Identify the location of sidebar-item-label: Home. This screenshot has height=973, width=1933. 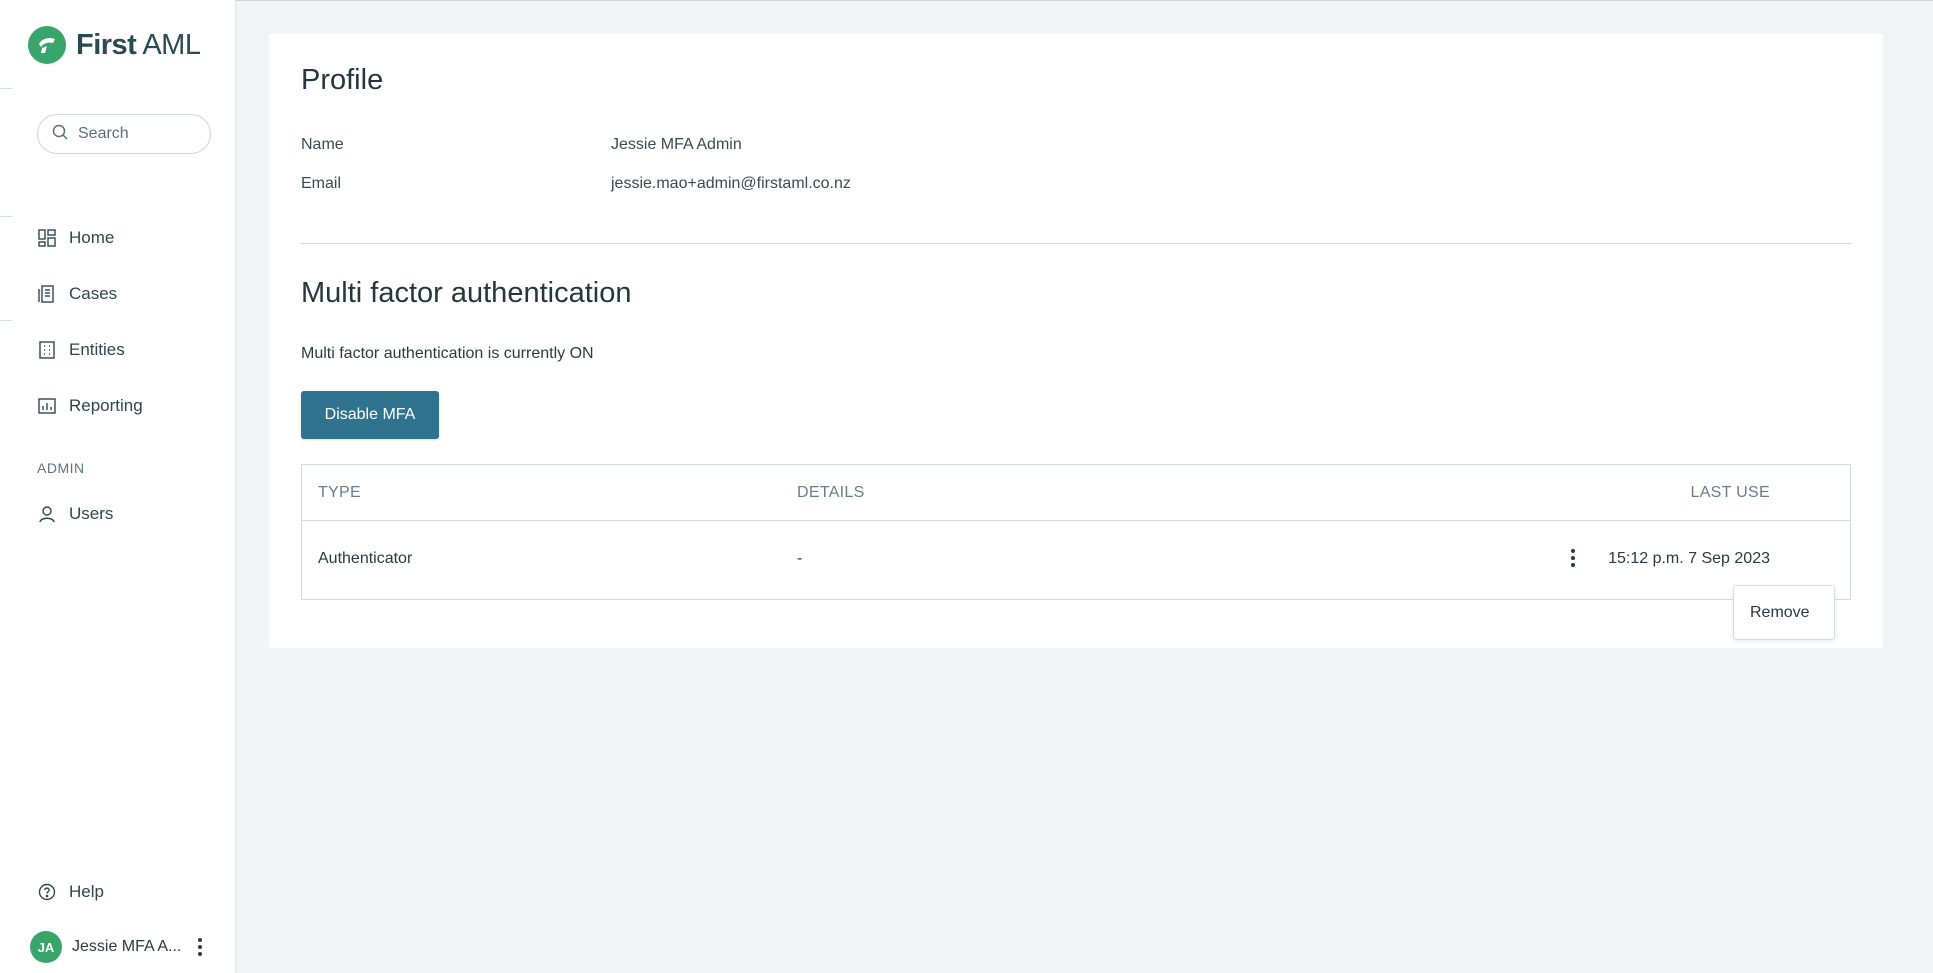
(92, 237).